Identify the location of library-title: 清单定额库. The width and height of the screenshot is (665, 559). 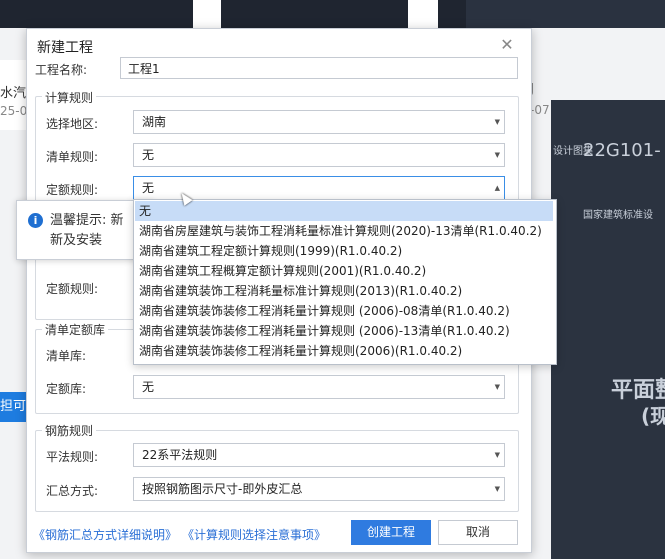
(75, 329).